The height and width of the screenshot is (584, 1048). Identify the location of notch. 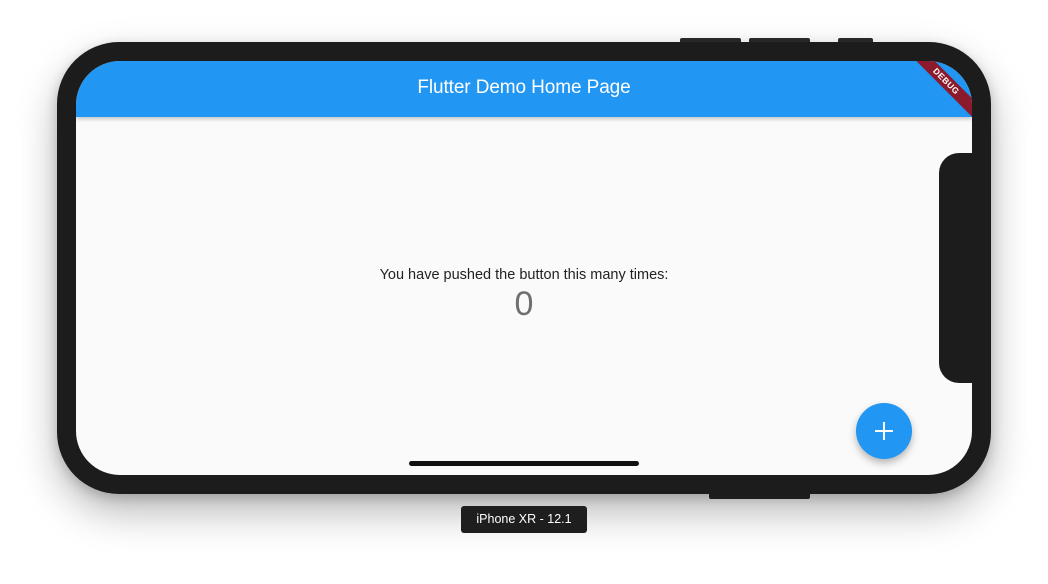
(959, 268).